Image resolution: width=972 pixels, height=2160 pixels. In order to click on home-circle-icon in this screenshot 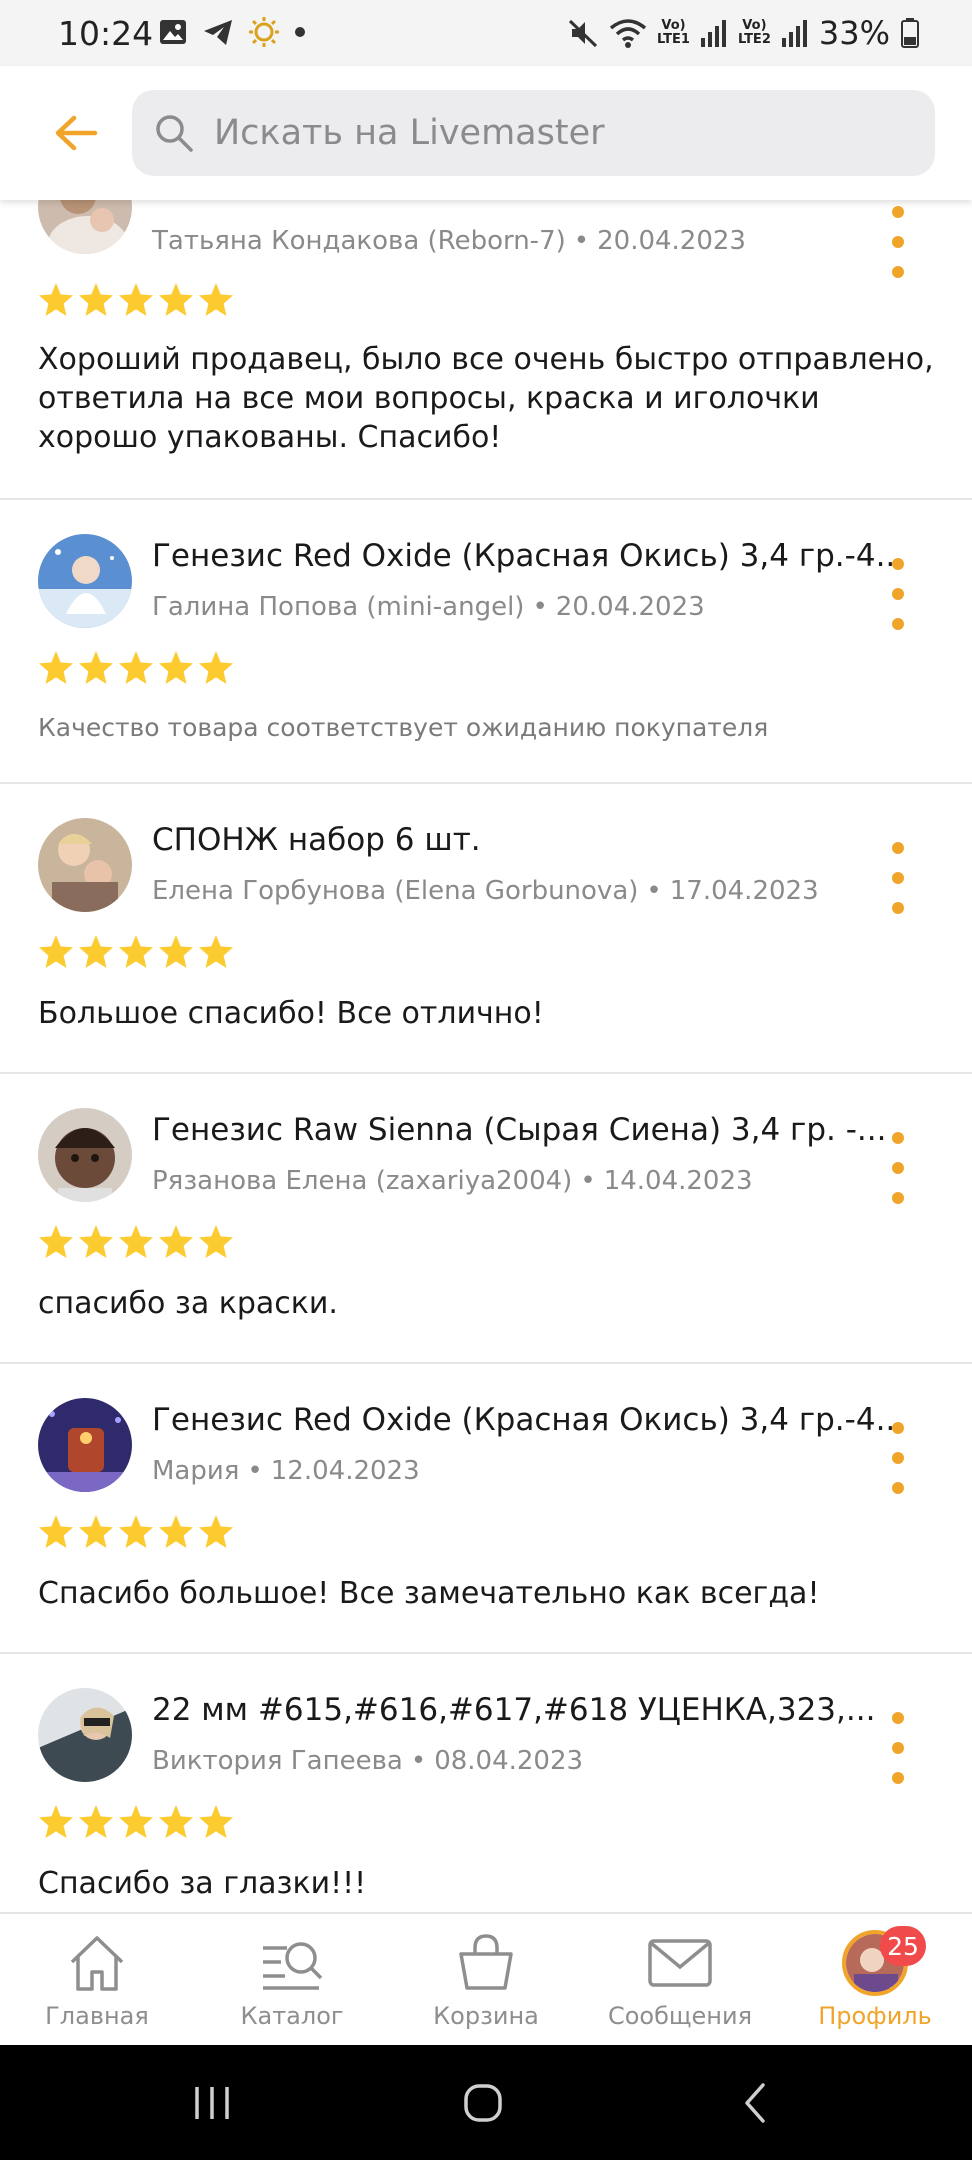, I will do `click(483, 2103)`.